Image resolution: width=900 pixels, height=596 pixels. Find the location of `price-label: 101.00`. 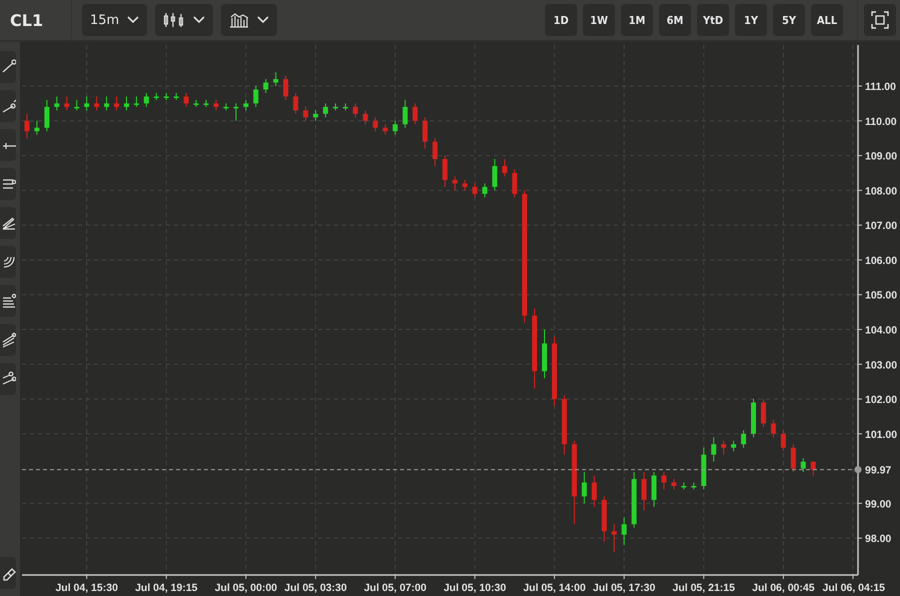

price-label: 101.00 is located at coordinates (881, 434).